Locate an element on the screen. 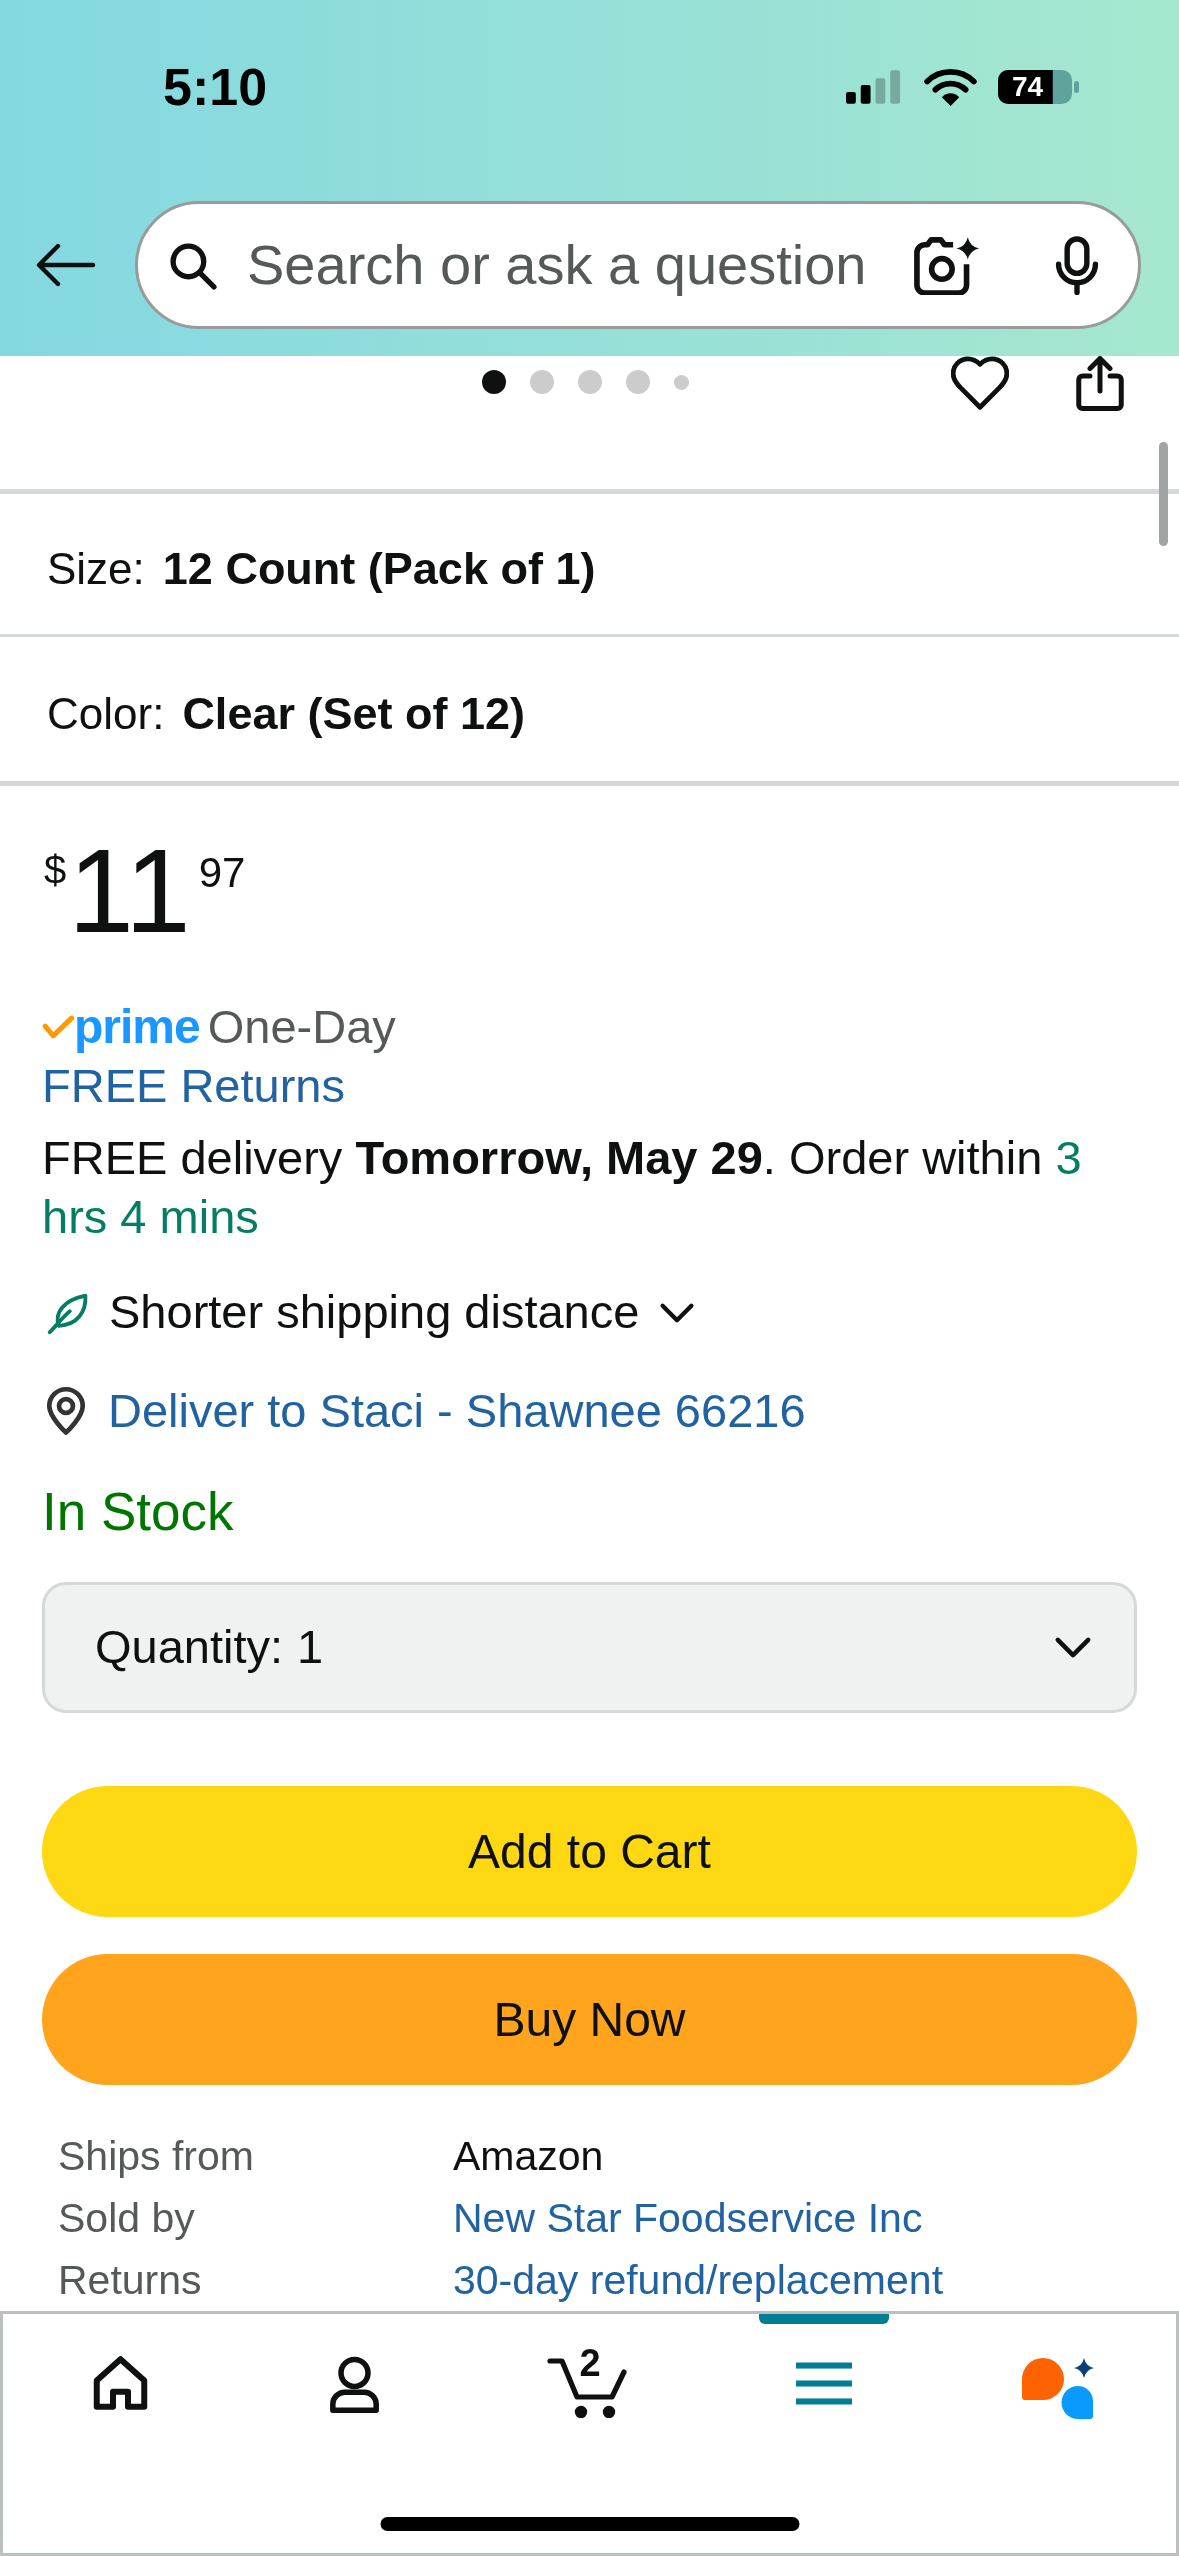  seller-info-link: 30-day refund/replacement is located at coordinates (698, 2280).